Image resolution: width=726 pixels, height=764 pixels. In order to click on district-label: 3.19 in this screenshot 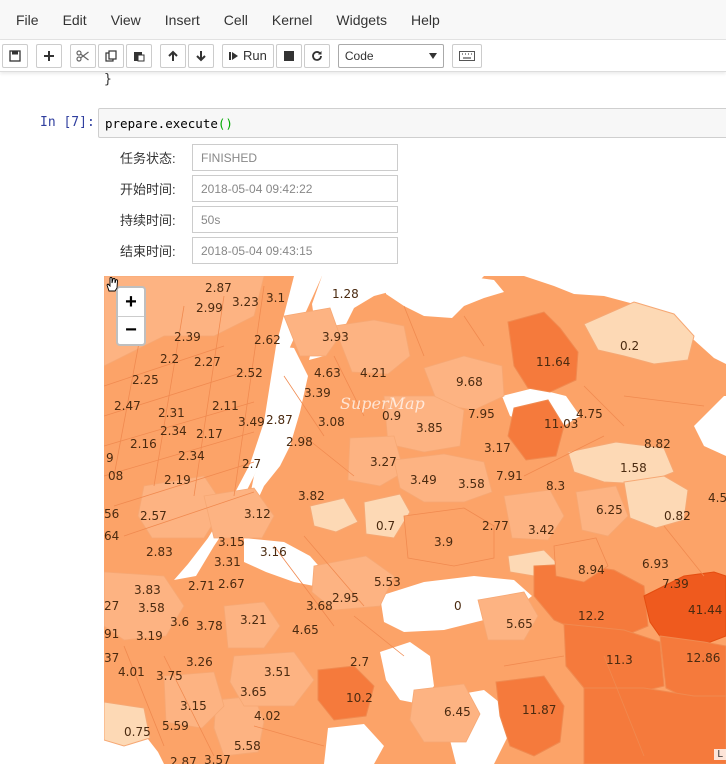, I will do `click(149, 636)`.